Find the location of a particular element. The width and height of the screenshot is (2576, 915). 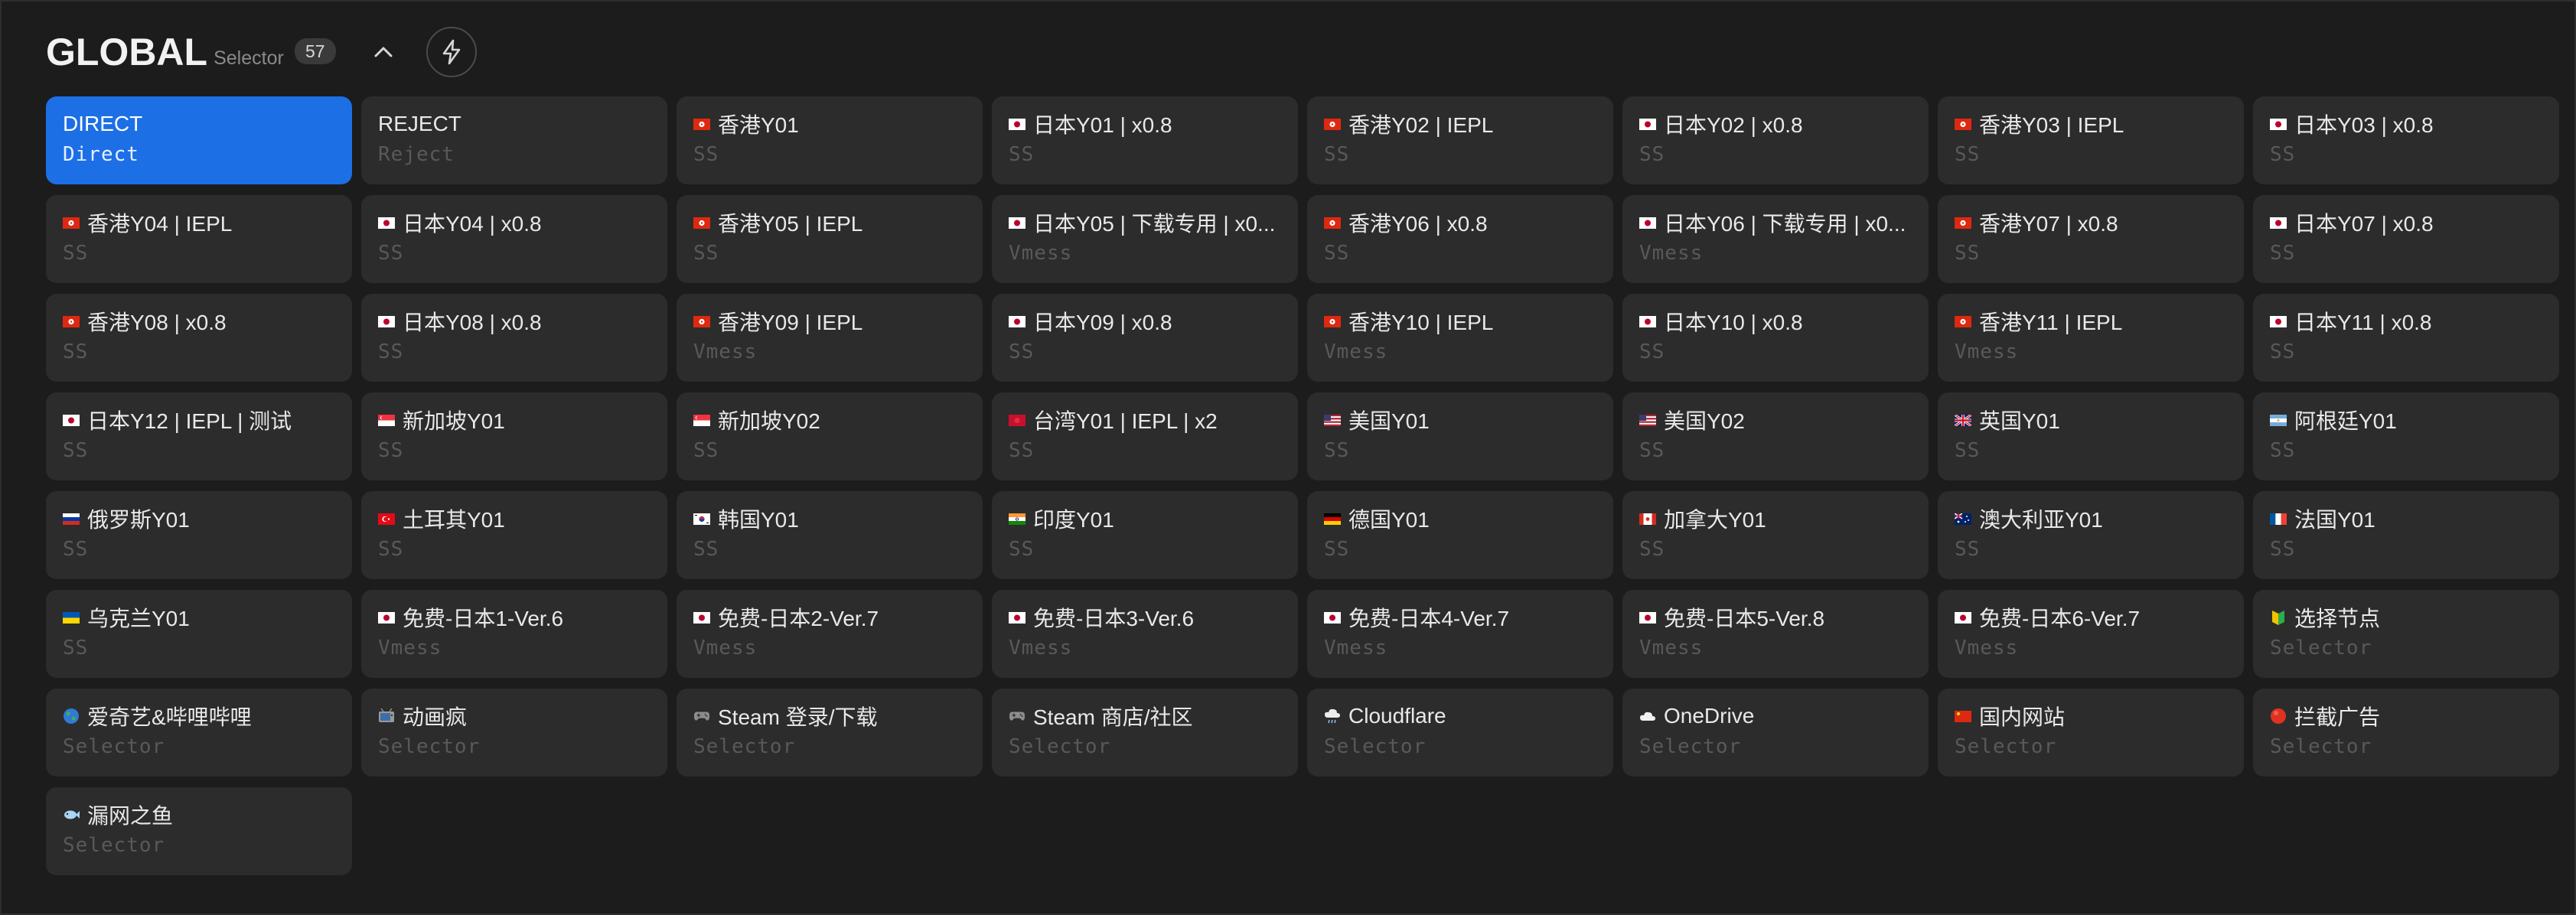

proxy-card: 日本Y07 | x0.8 SS is located at coordinates (2406, 239).